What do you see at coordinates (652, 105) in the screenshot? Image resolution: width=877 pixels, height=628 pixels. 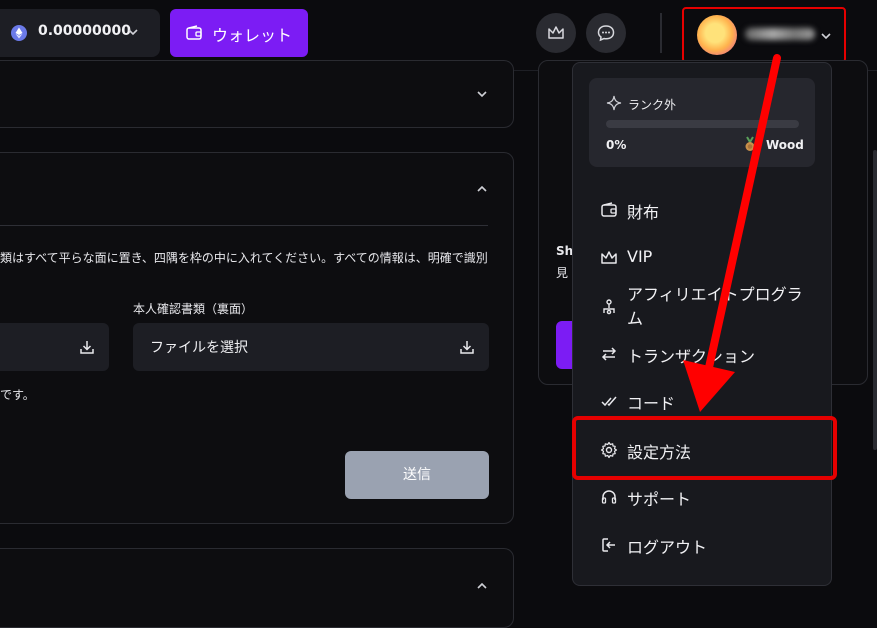 I see `rank-title: ランク外` at bounding box center [652, 105].